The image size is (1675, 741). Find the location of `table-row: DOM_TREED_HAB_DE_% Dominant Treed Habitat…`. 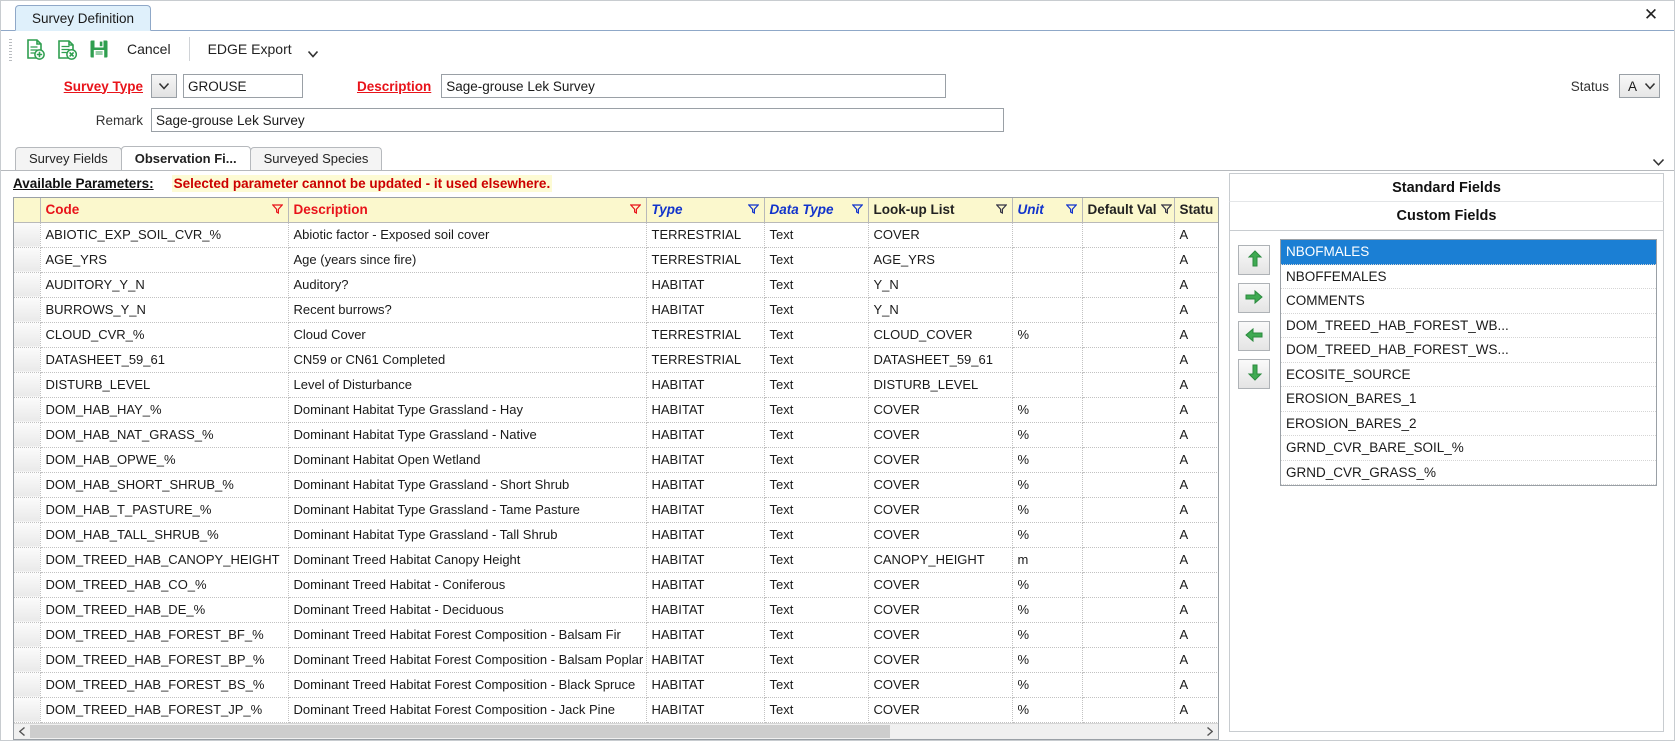

table-row: DOM_TREED_HAB_DE_% Dominant Treed Habitat… is located at coordinates (616, 610).